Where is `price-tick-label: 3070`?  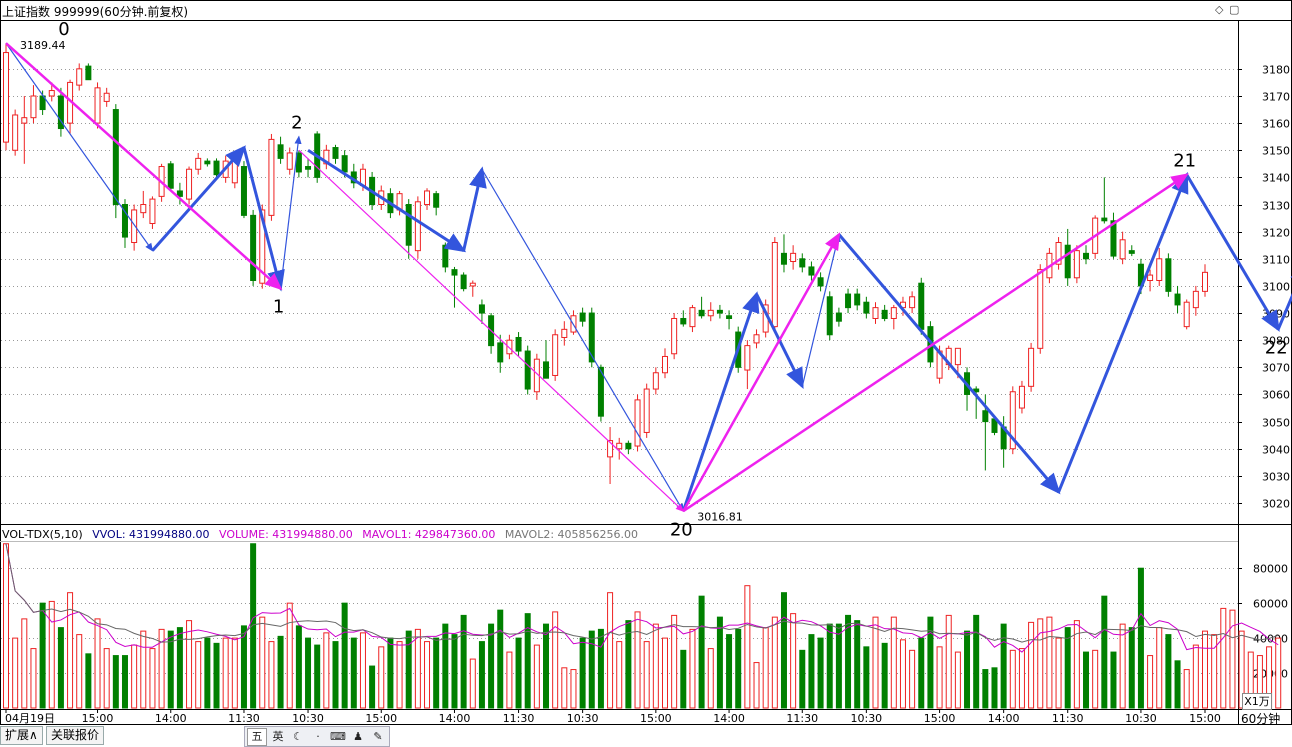 price-tick-label: 3070 is located at coordinates (1276, 368).